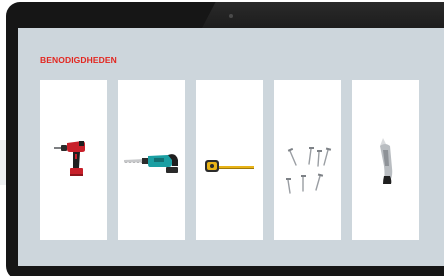 This screenshot has height=276, width=444. Describe the element at coordinates (309, 170) in the screenshot. I see `nails-screws-icon` at that location.